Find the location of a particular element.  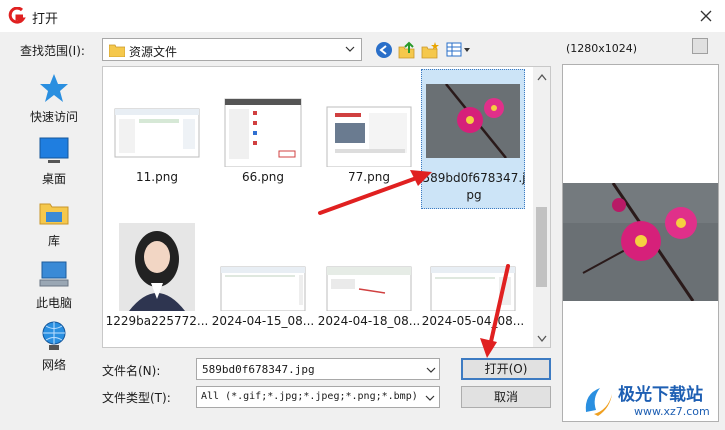

place-label: 快速访问 is located at coordinates (53, 117).